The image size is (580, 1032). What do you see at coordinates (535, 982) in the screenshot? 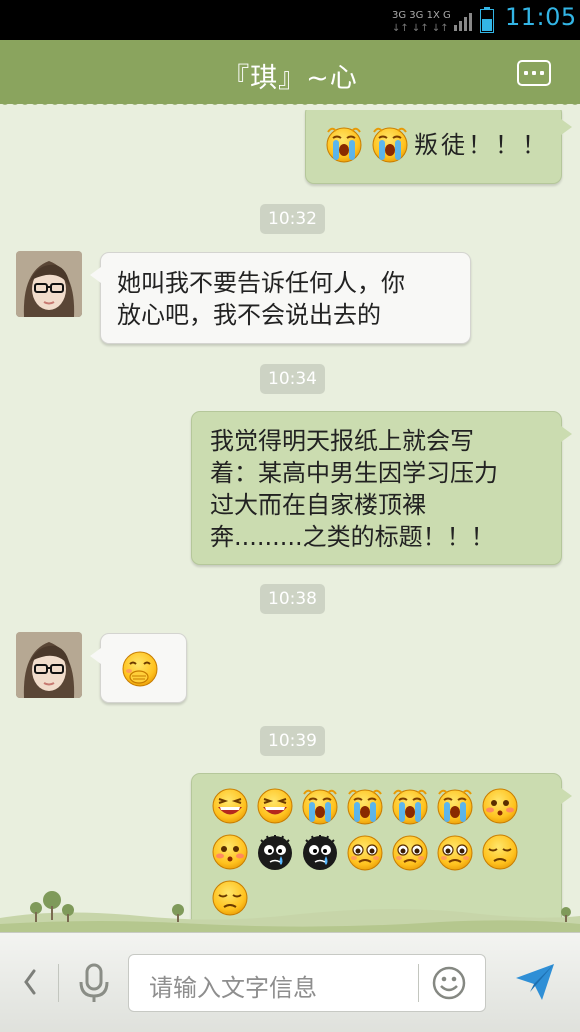
I see `send-icon` at bounding box center [535, 982].